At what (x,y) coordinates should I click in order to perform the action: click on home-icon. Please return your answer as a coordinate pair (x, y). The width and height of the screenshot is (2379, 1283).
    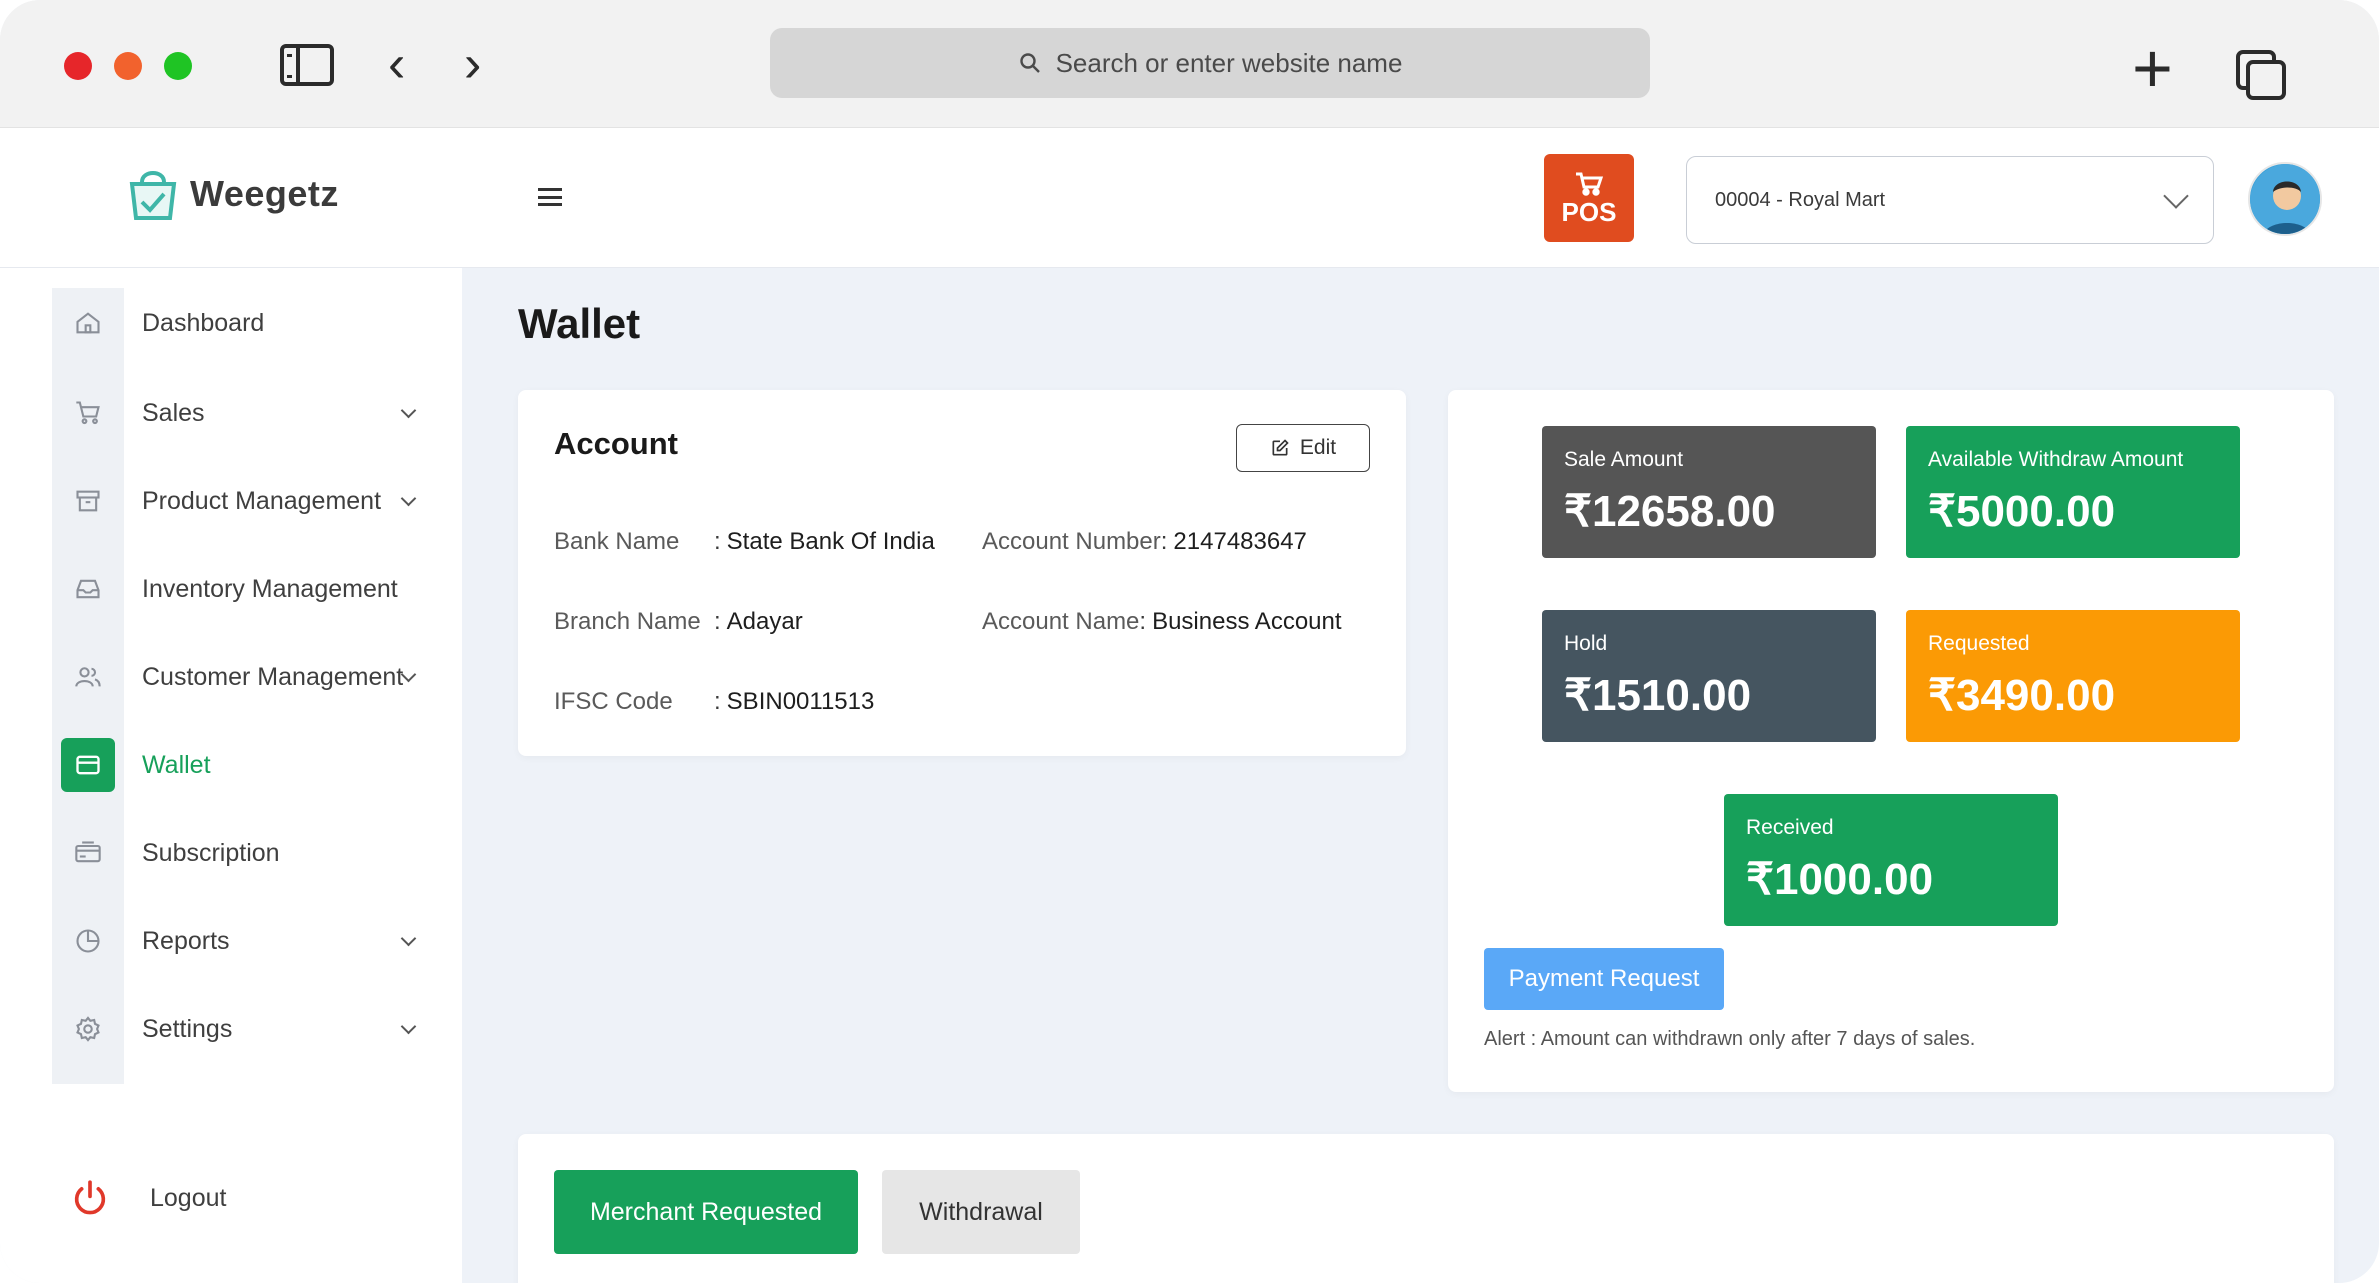
    Looking at the image, I should click on (88, 323).